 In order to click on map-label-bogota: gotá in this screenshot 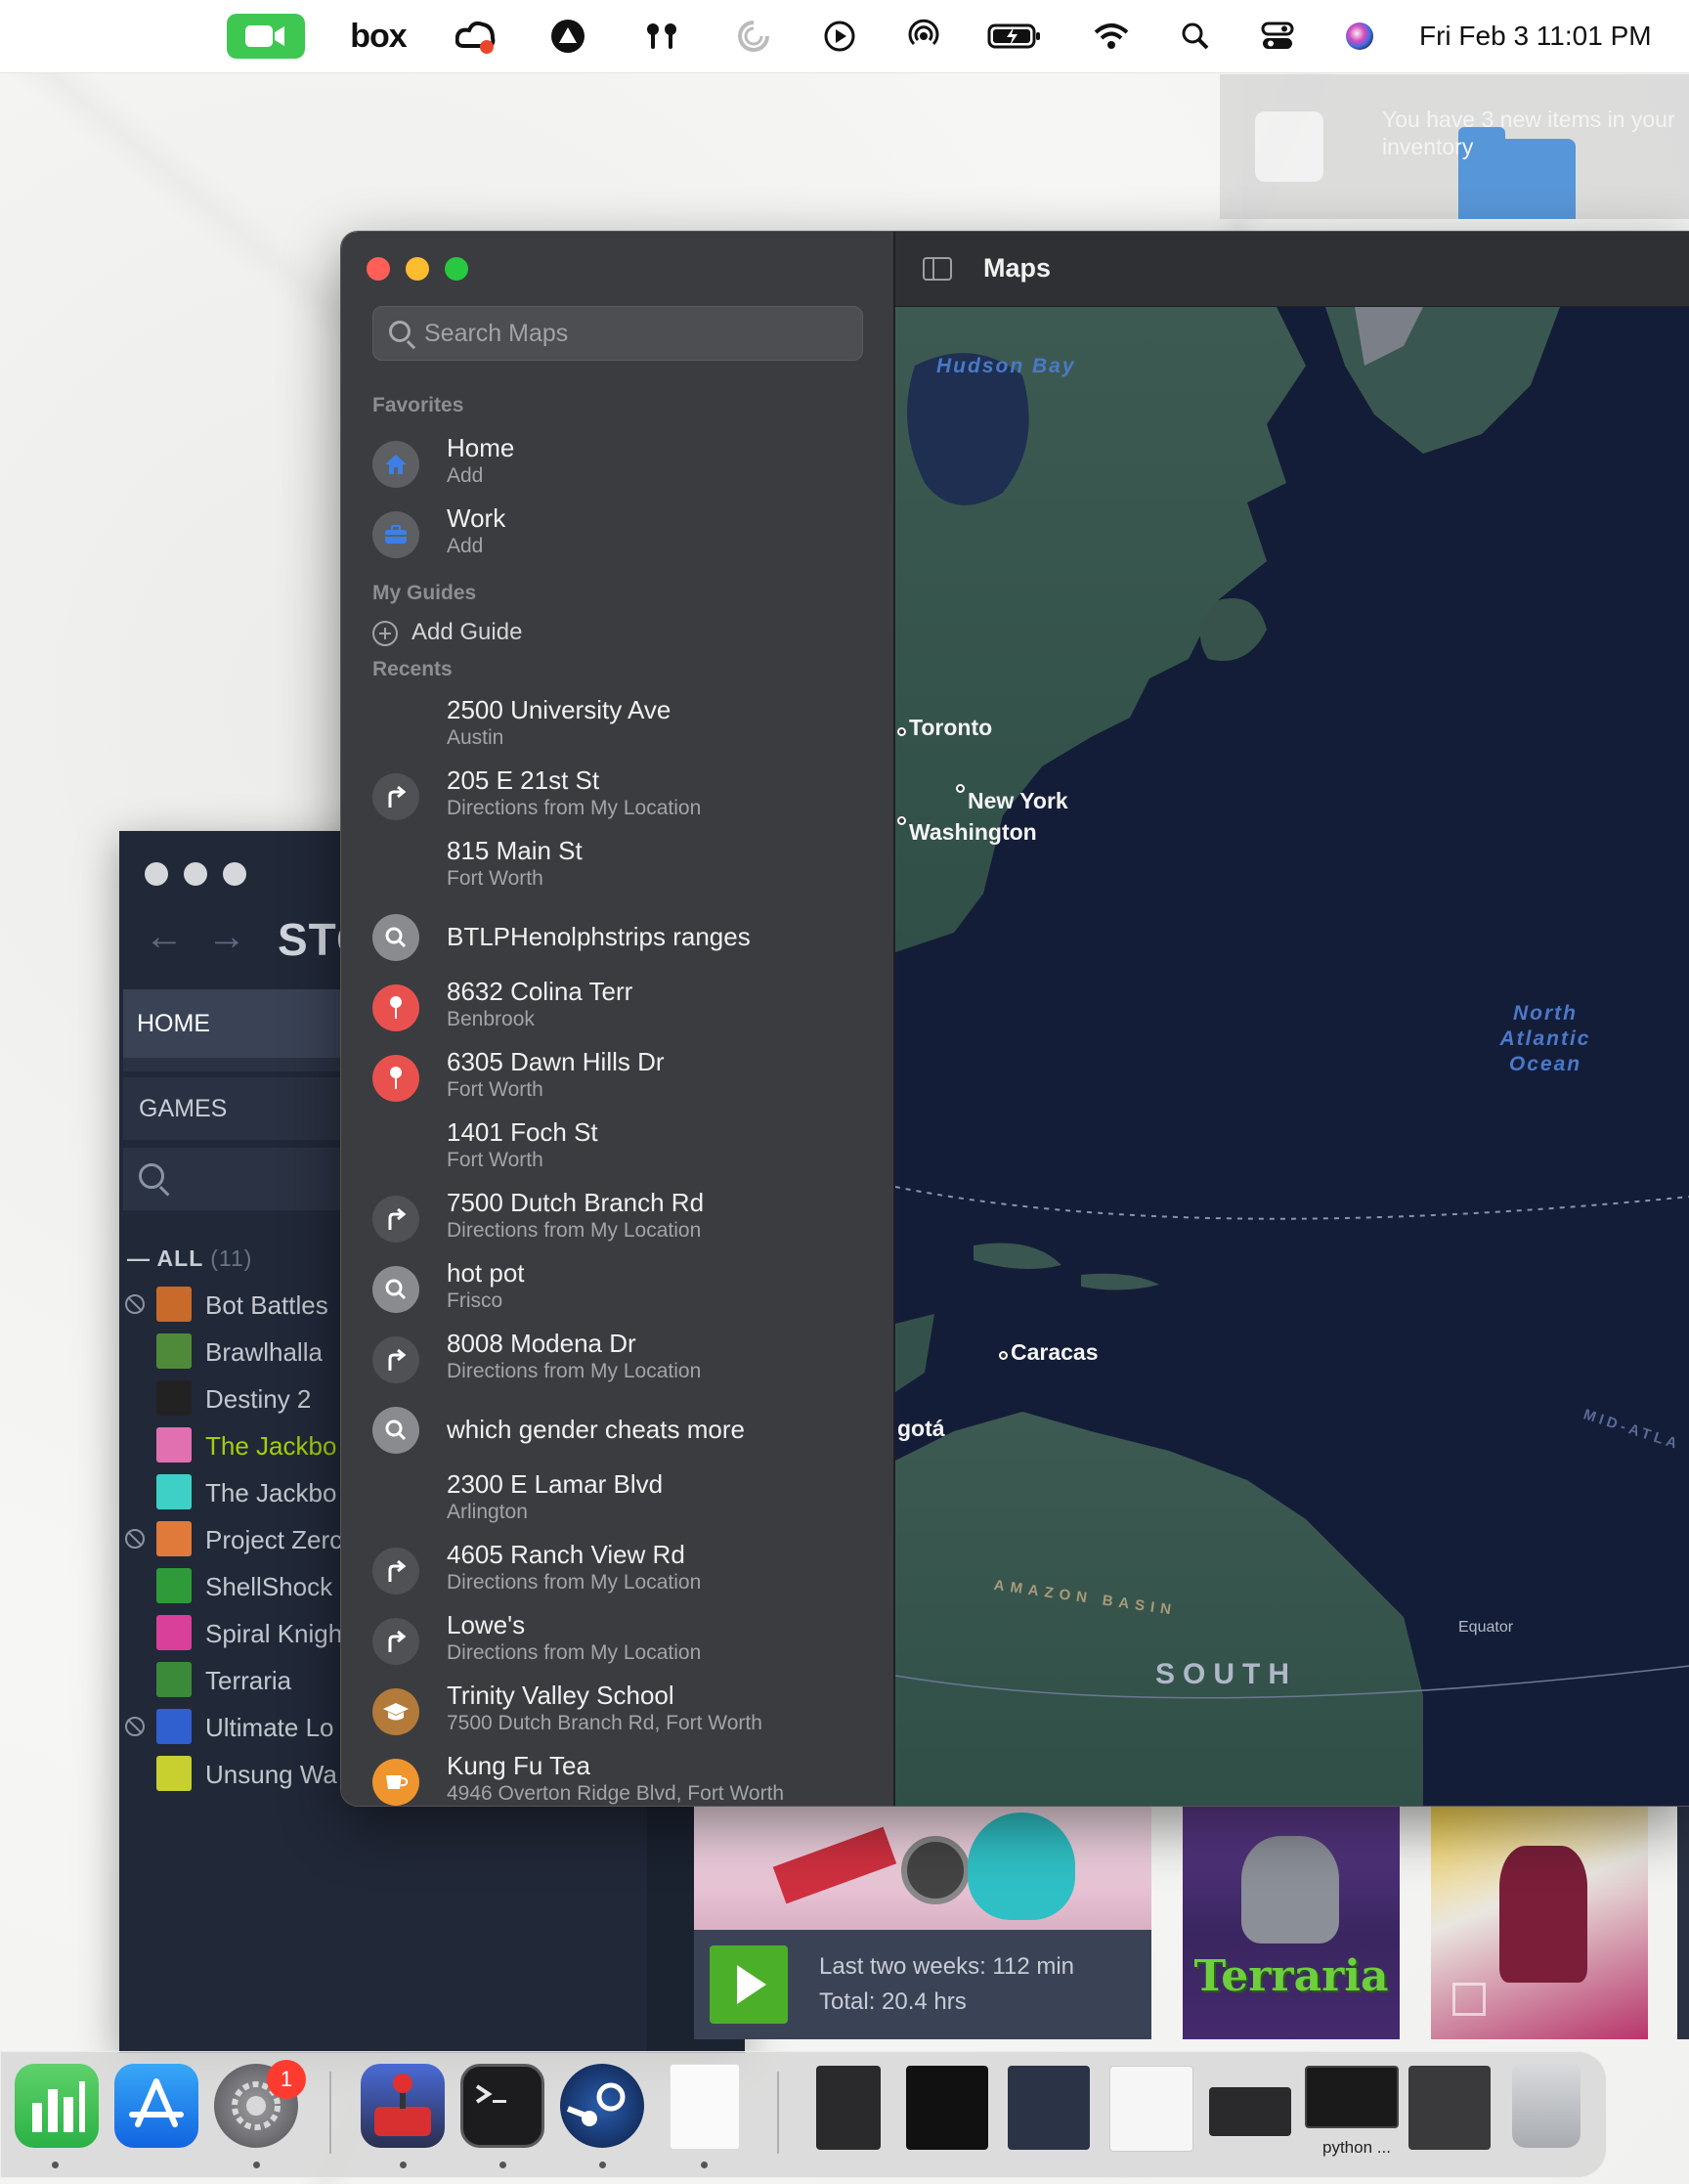, I will do `click(921, 1429)`.